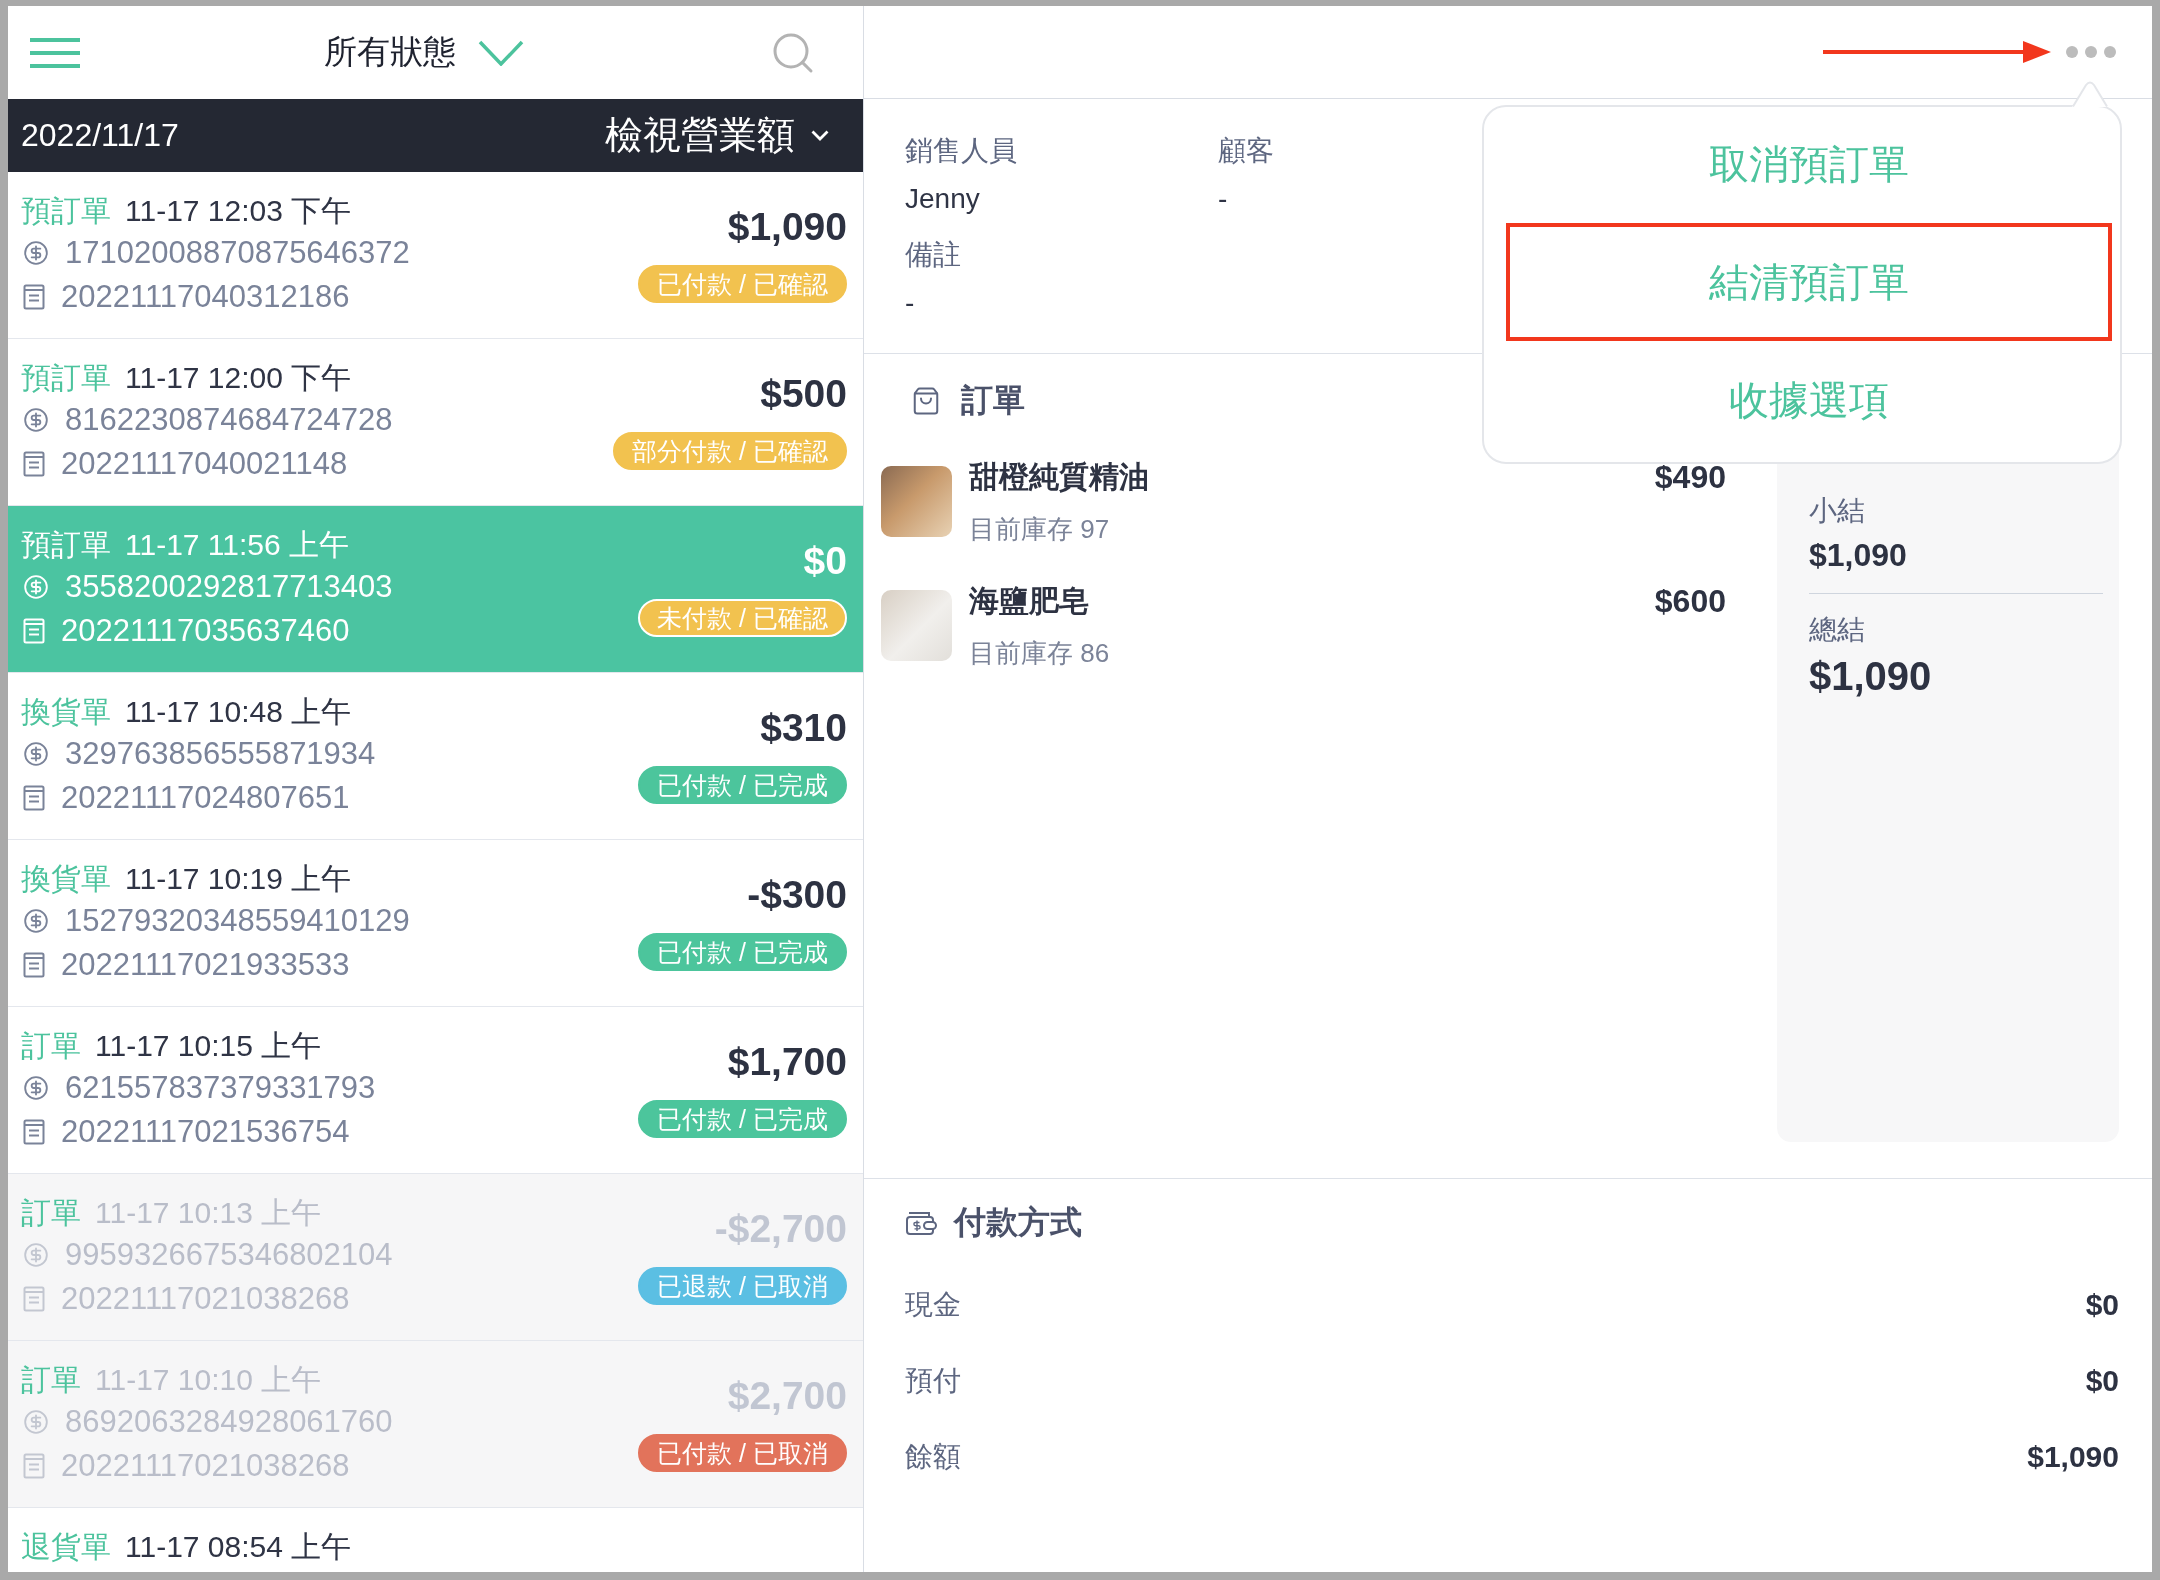  I want to click on payment-number: 3558200292817713403, so click(229, 587).